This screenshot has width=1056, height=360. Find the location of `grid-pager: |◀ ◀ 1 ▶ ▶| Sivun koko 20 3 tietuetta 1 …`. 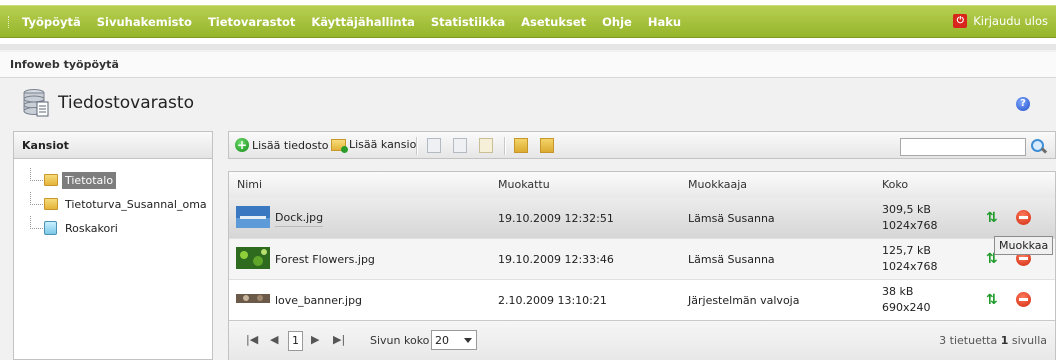

grid-pager: |◀ ◀ 1 ▶ ▶| Sivun koko 20 3 tietuetta 1 … is located at coordinates (642, 340).